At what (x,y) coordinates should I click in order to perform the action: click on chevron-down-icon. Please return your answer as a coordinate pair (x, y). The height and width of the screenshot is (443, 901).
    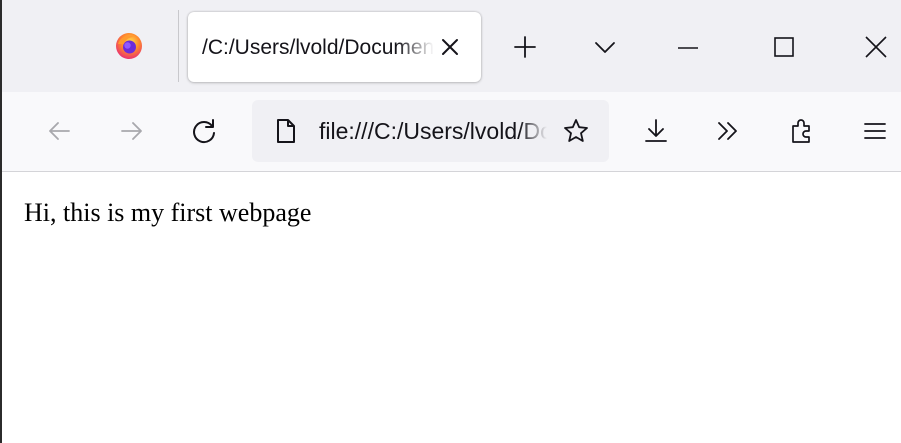
    Looking at the image, I should click on (605, 47).